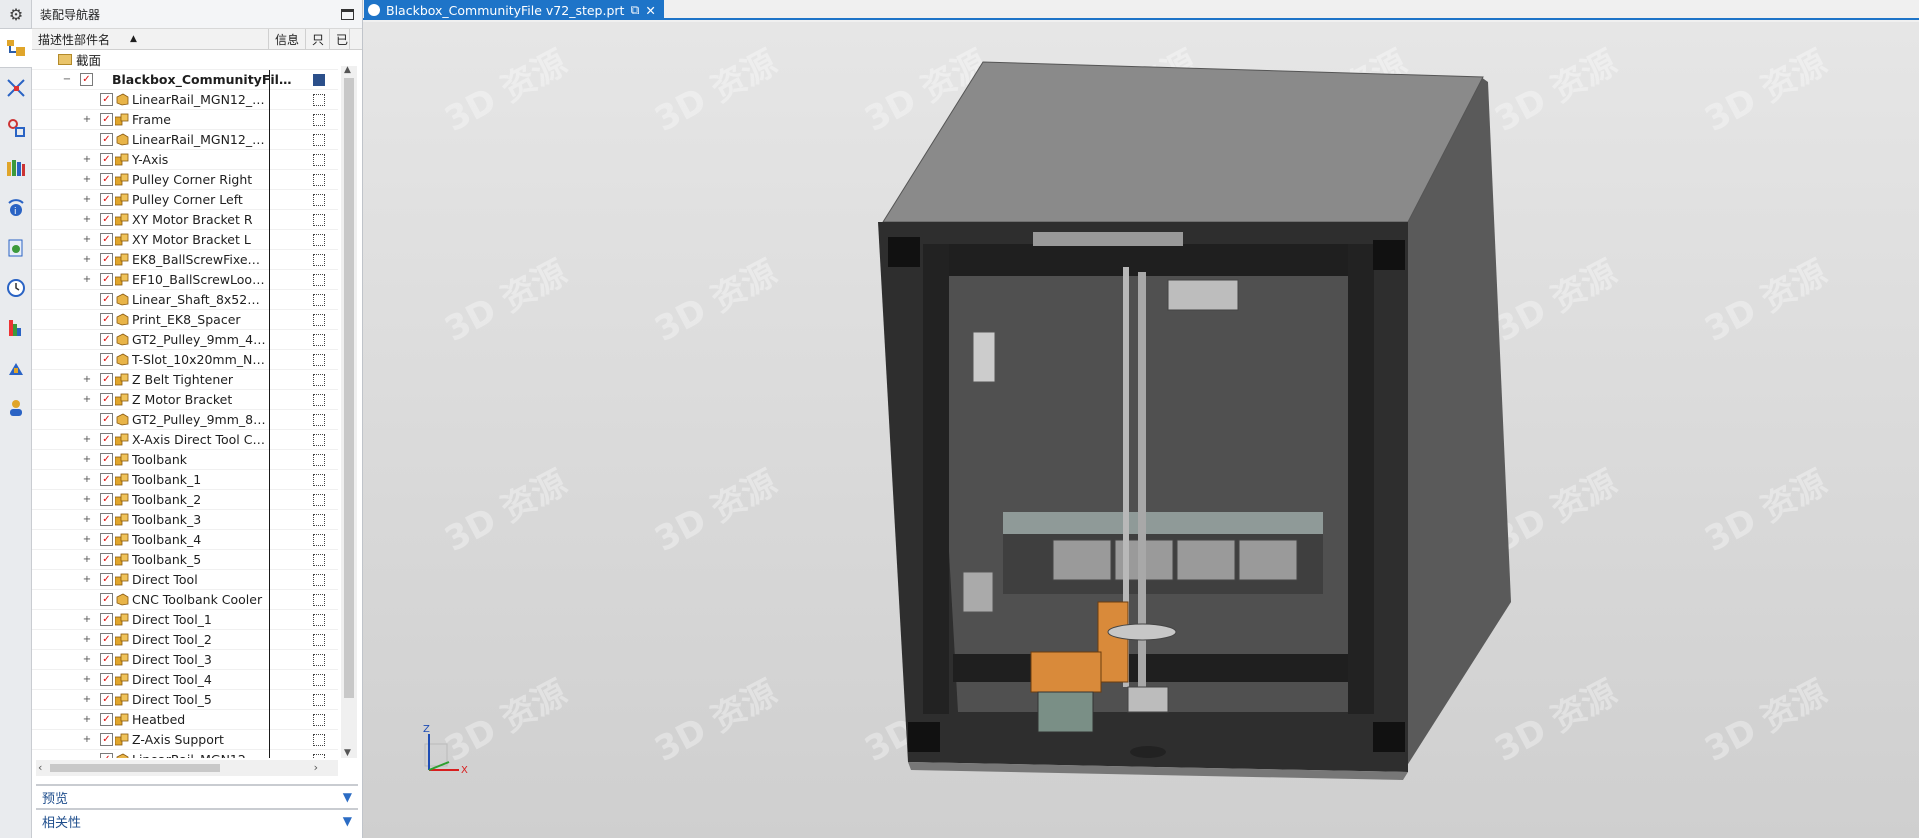 This screenshot has height=838, width=1919. I want to click on column-info: 信息, so click(287, 39).